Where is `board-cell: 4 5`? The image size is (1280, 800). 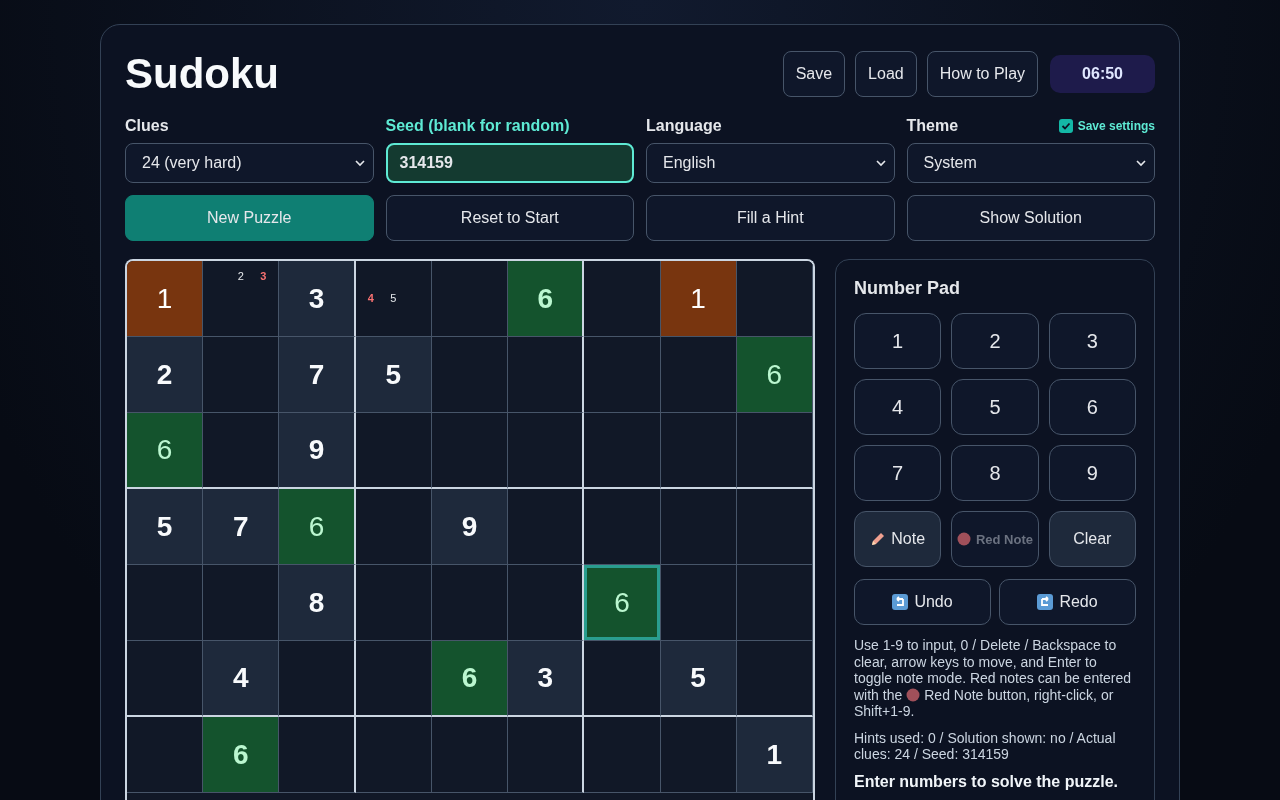
board-cell: 4 5 is located at coordinates (393, 299).